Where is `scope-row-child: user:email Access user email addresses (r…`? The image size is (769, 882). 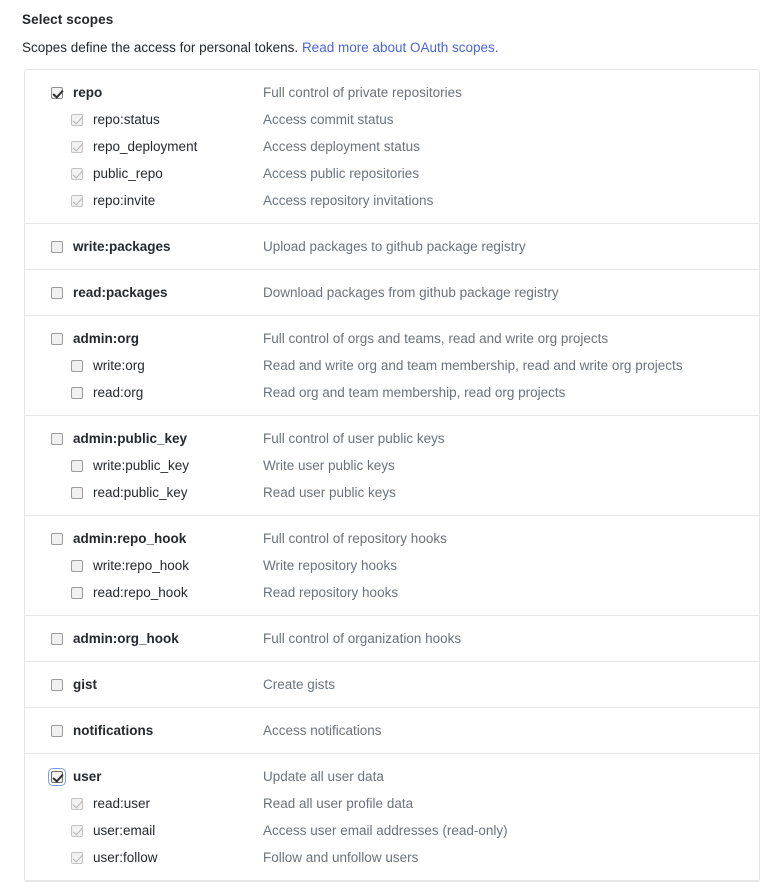
scope-row-child: user:email Access user email addresses (r… is located at coordinates (392, 830).